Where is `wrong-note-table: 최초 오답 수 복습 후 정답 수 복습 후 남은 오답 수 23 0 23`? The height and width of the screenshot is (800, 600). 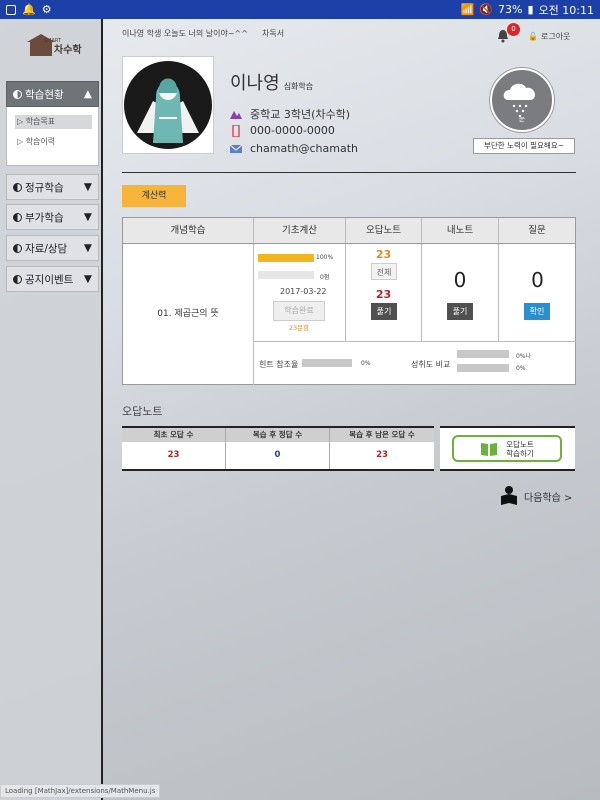
wrong-note-table: 최초 오답 수 복습 후 정답 수 복습 후 남은 오답 수 23 0 23 is located at coordinates (278, 448).